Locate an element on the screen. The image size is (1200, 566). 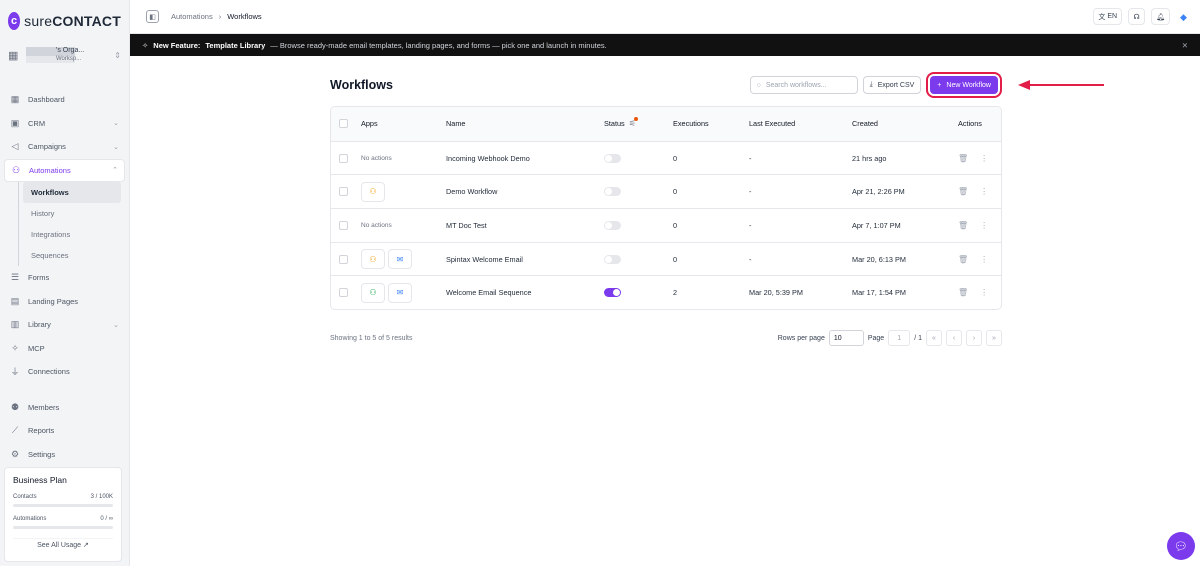
results-count: Showing 1 to 5 of 5 results is located at coordinates (371, 338).